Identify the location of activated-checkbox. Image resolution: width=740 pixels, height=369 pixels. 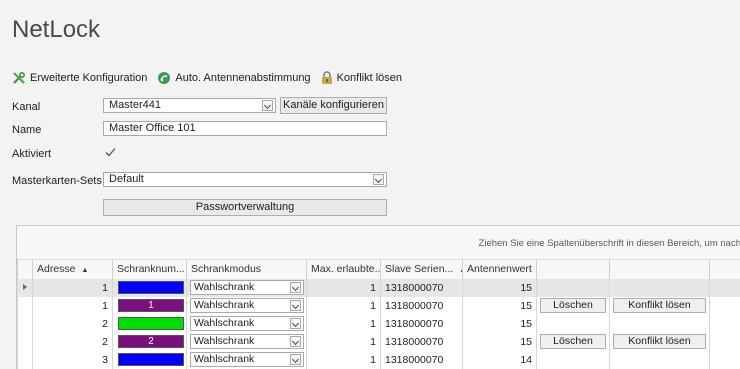
(110, 152).